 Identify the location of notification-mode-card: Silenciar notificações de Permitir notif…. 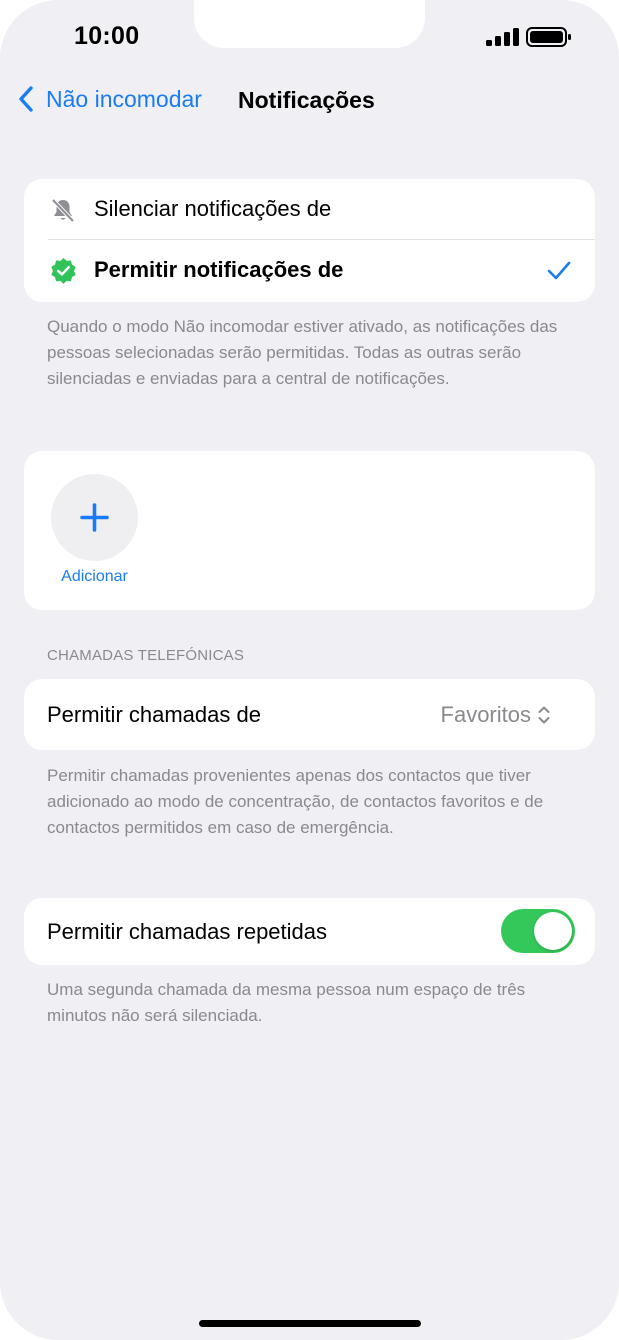
(309, 240).